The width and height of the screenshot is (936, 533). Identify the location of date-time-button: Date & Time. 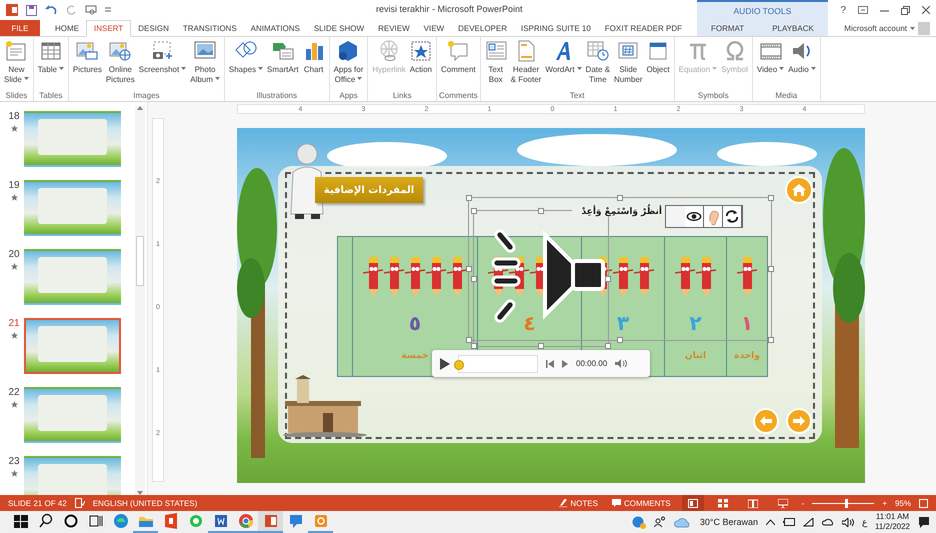
(598, 64).